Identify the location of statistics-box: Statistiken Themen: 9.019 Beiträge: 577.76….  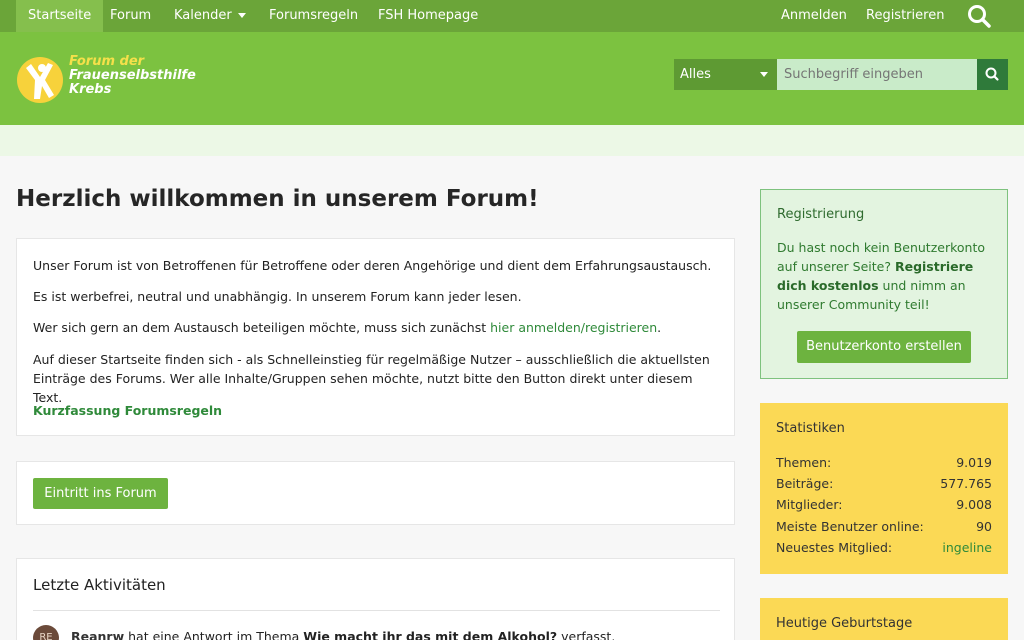
(884, 488).